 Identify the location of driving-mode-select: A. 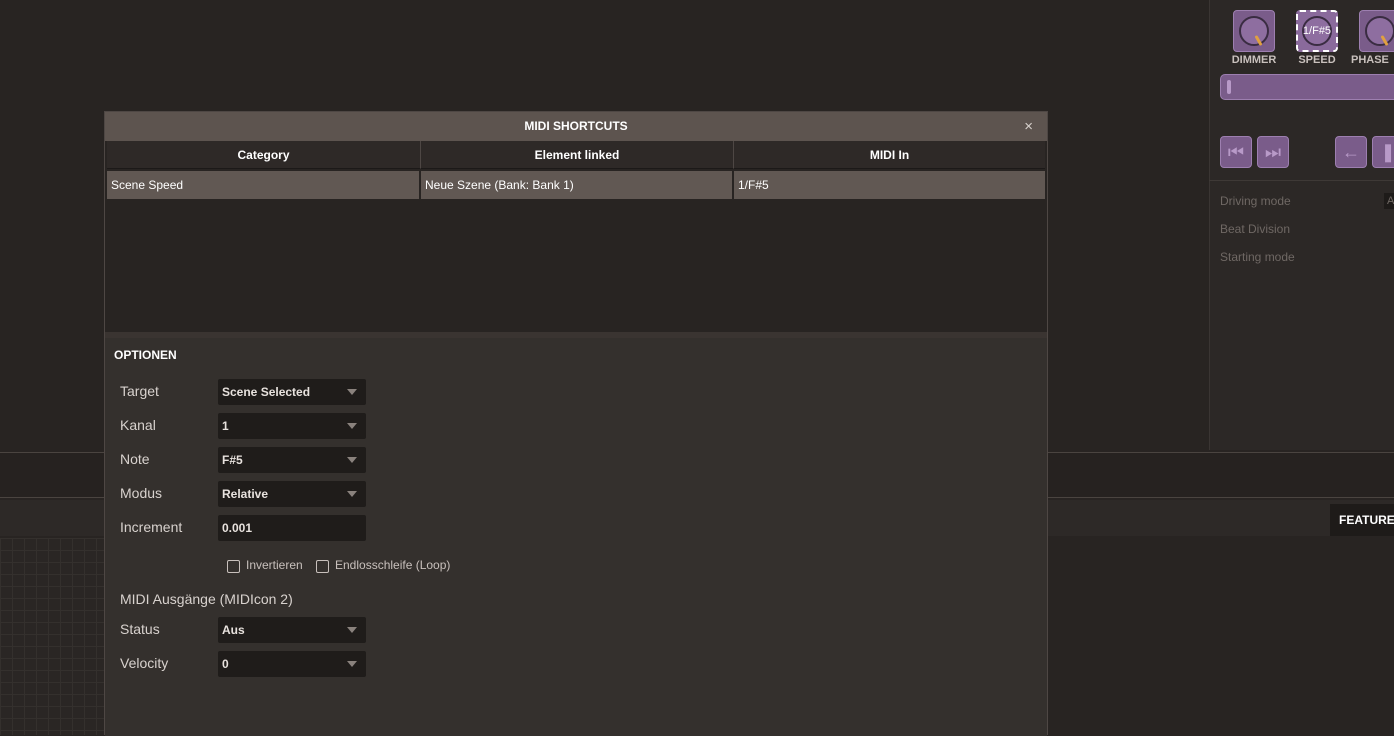
(1389, 201).